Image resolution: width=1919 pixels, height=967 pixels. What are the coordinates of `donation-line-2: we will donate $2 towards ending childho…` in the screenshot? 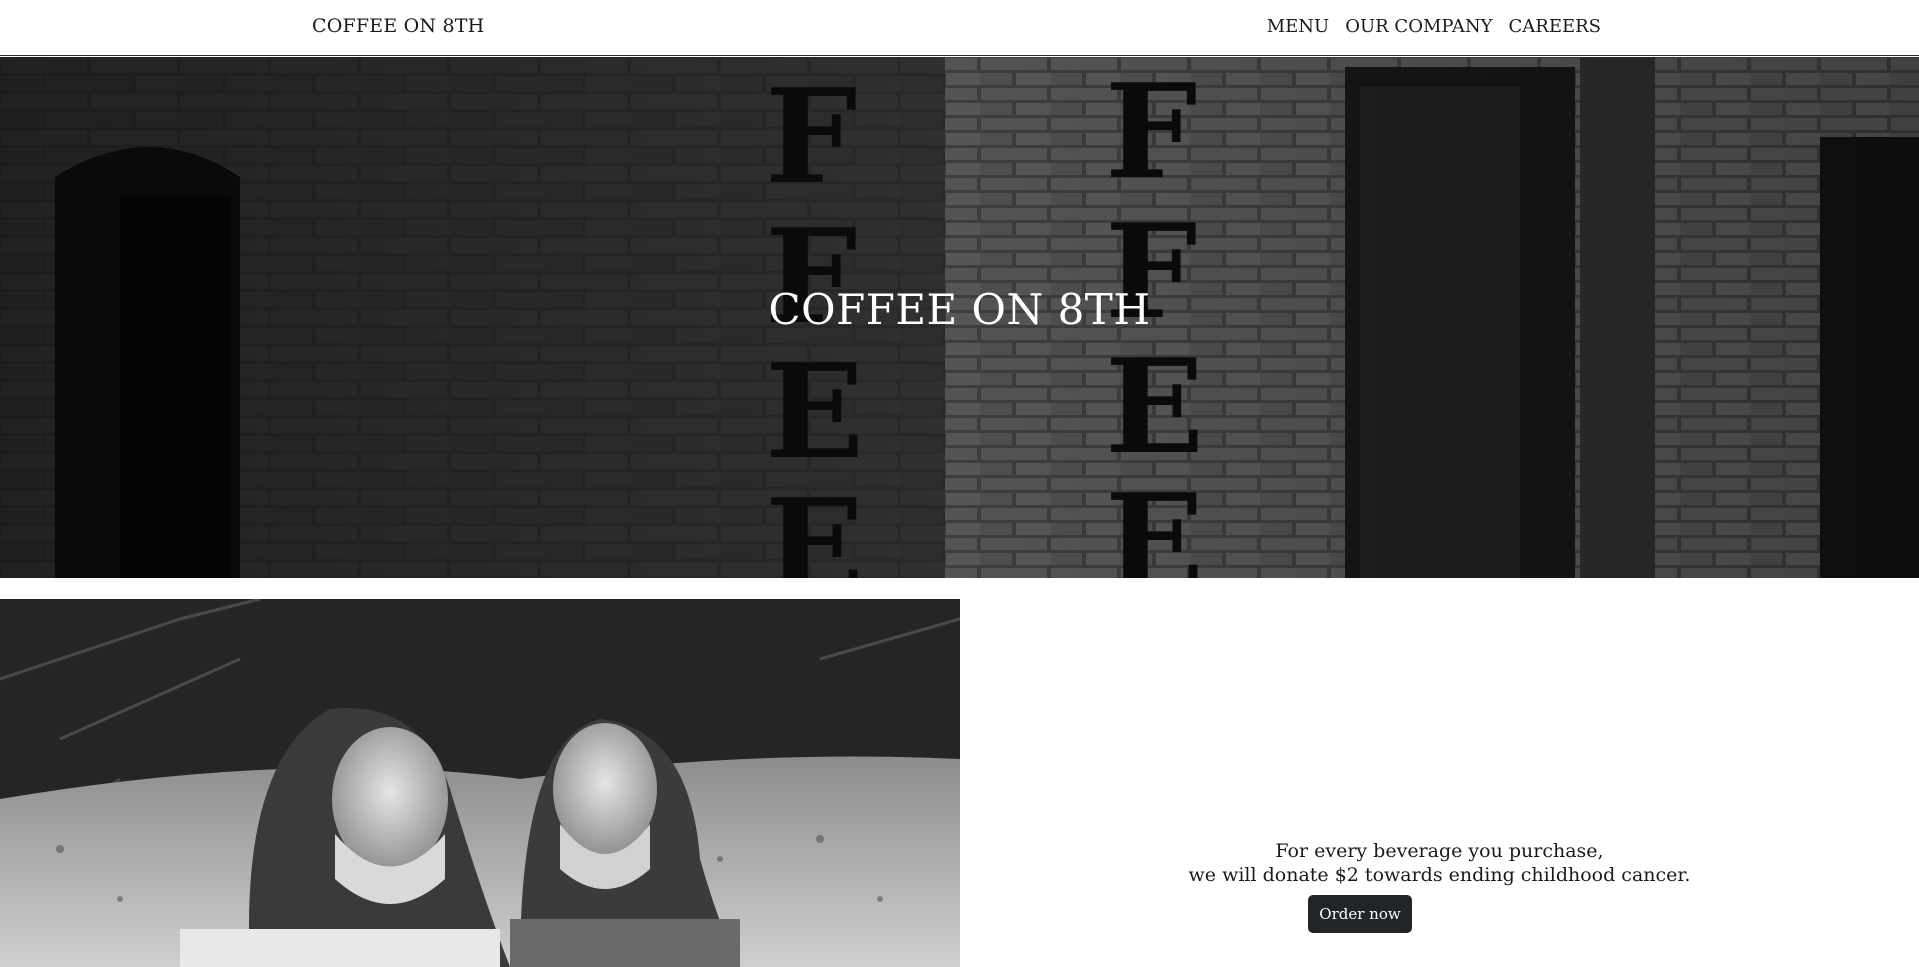 It's located at (1439, 875).